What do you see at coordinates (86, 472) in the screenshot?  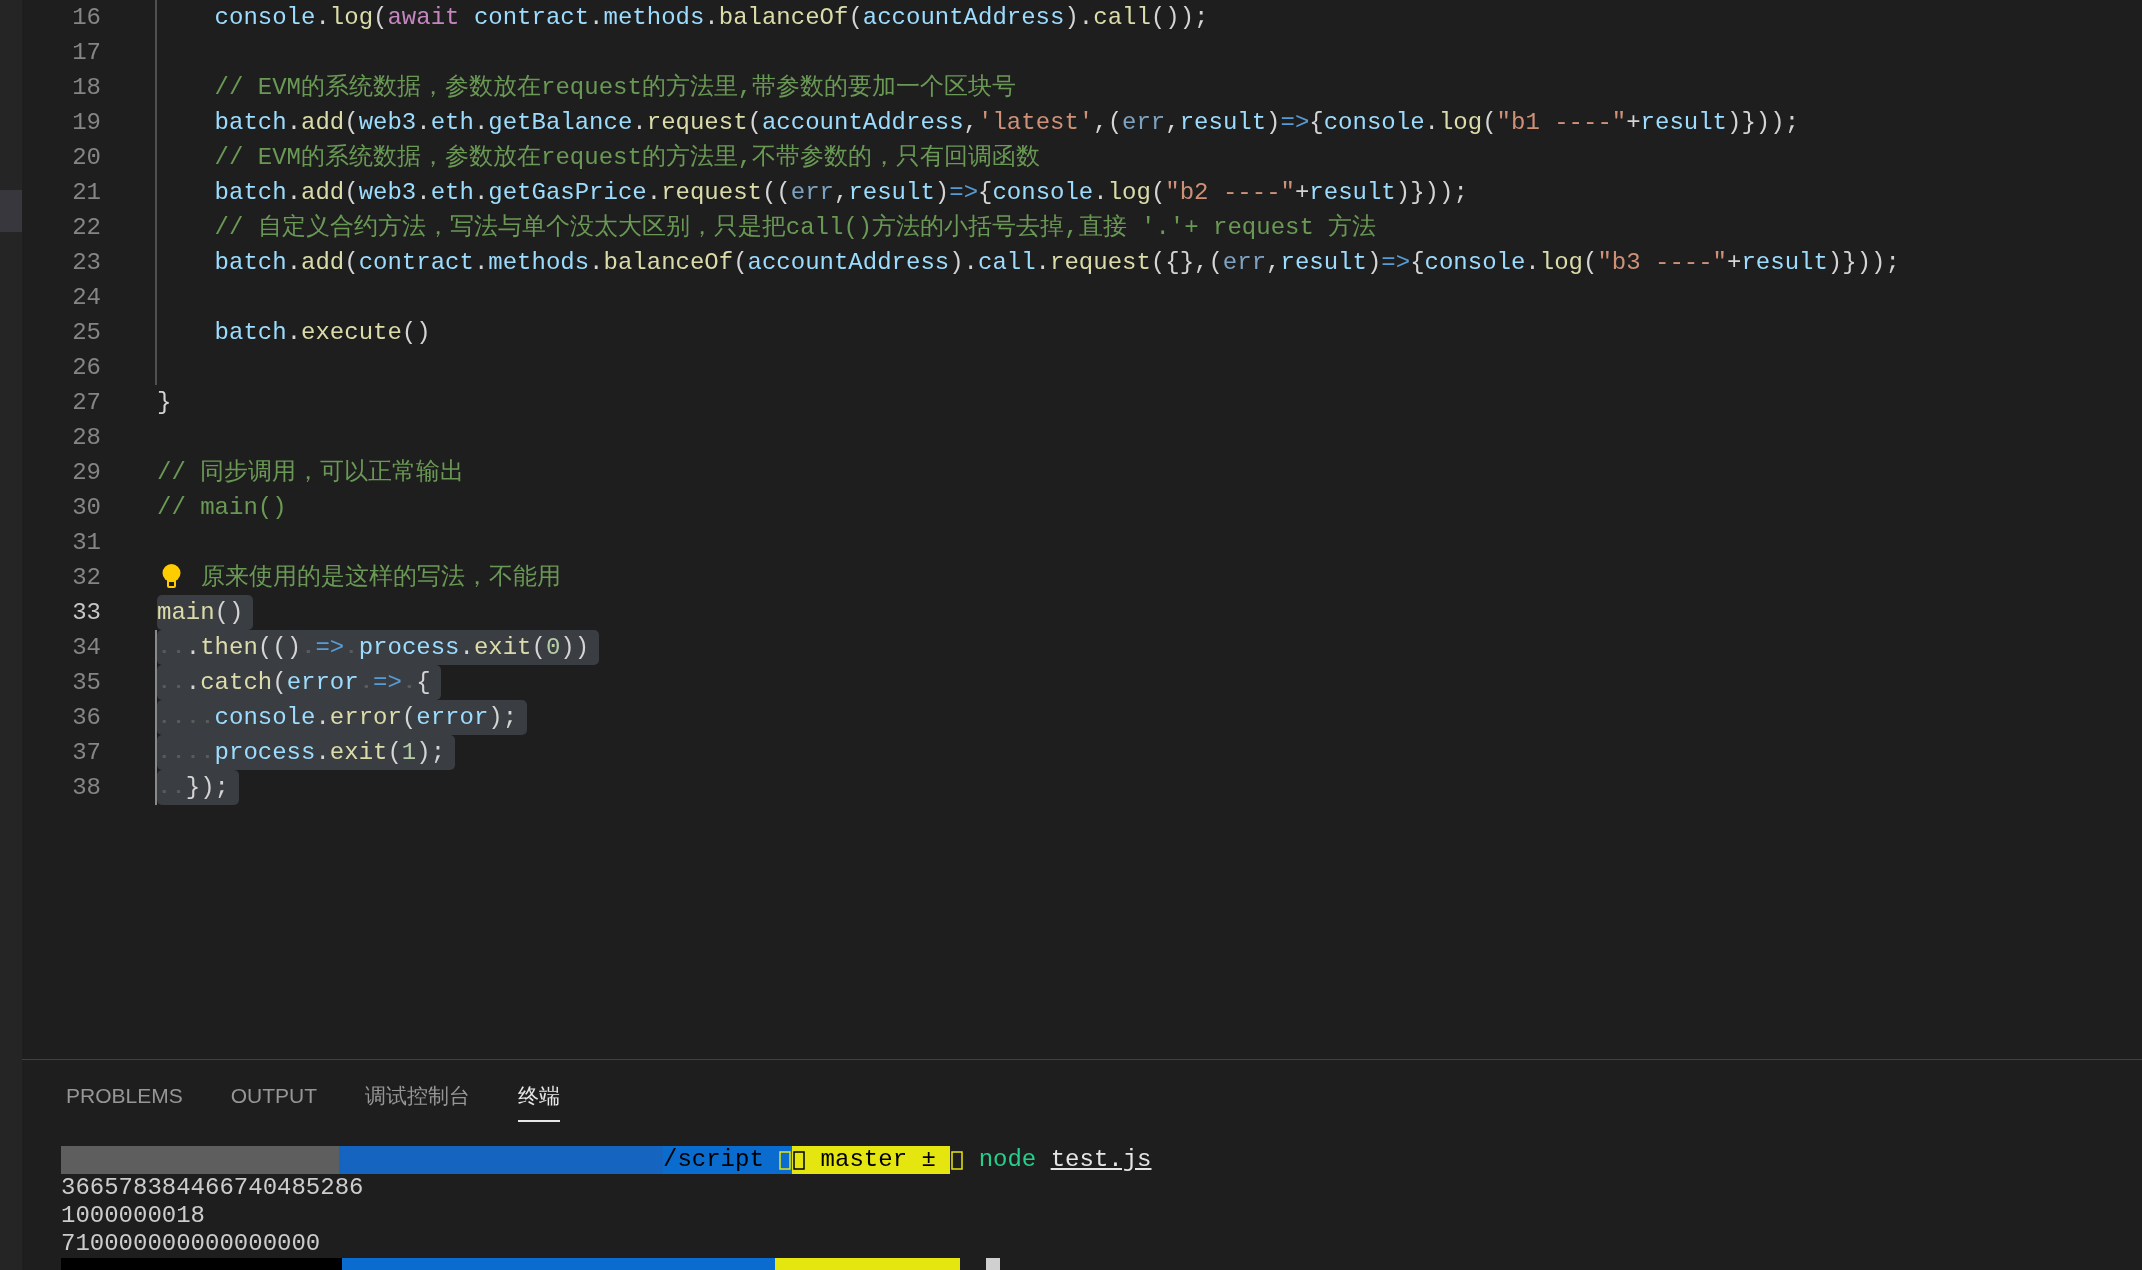 I see `line-number: 29` at bounding box center [86, 472].